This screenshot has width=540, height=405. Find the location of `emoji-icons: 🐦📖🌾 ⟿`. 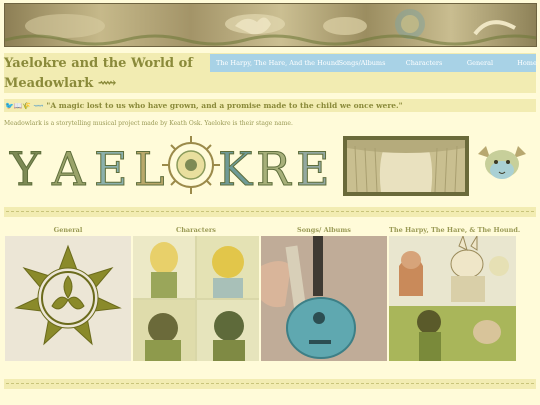

emoji-icons: 🐦📖🌾 ⟿ is located at coordinates (24, 105).